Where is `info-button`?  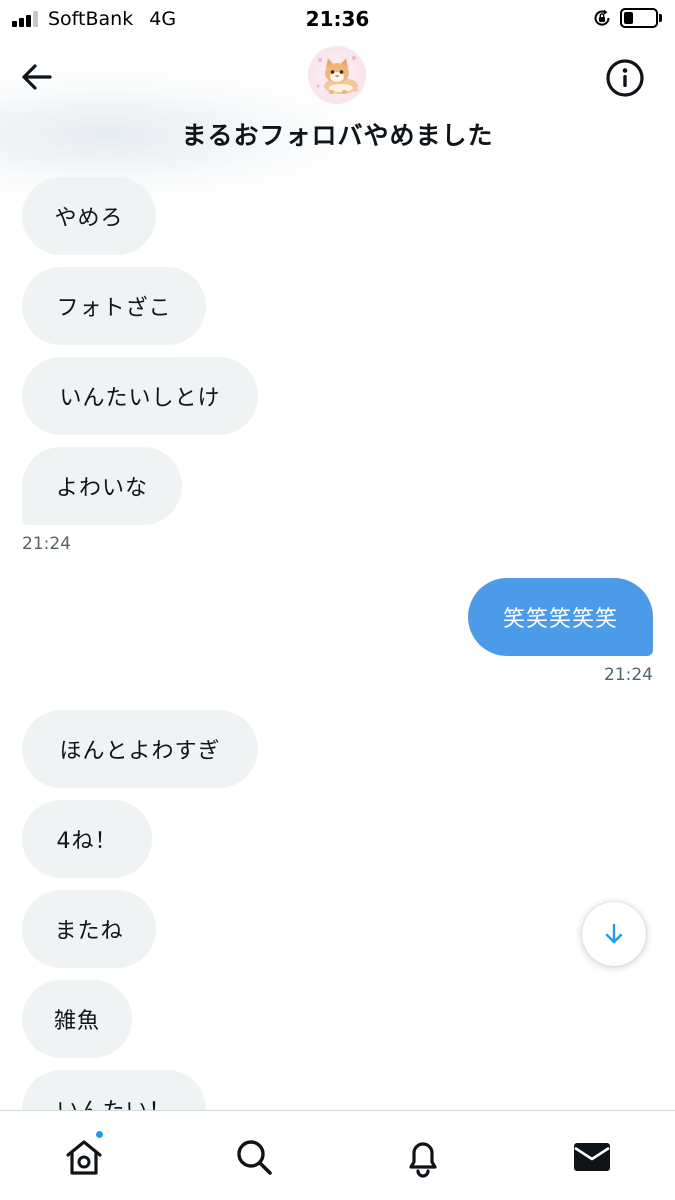 info-button is located at coordinates (625, 78).